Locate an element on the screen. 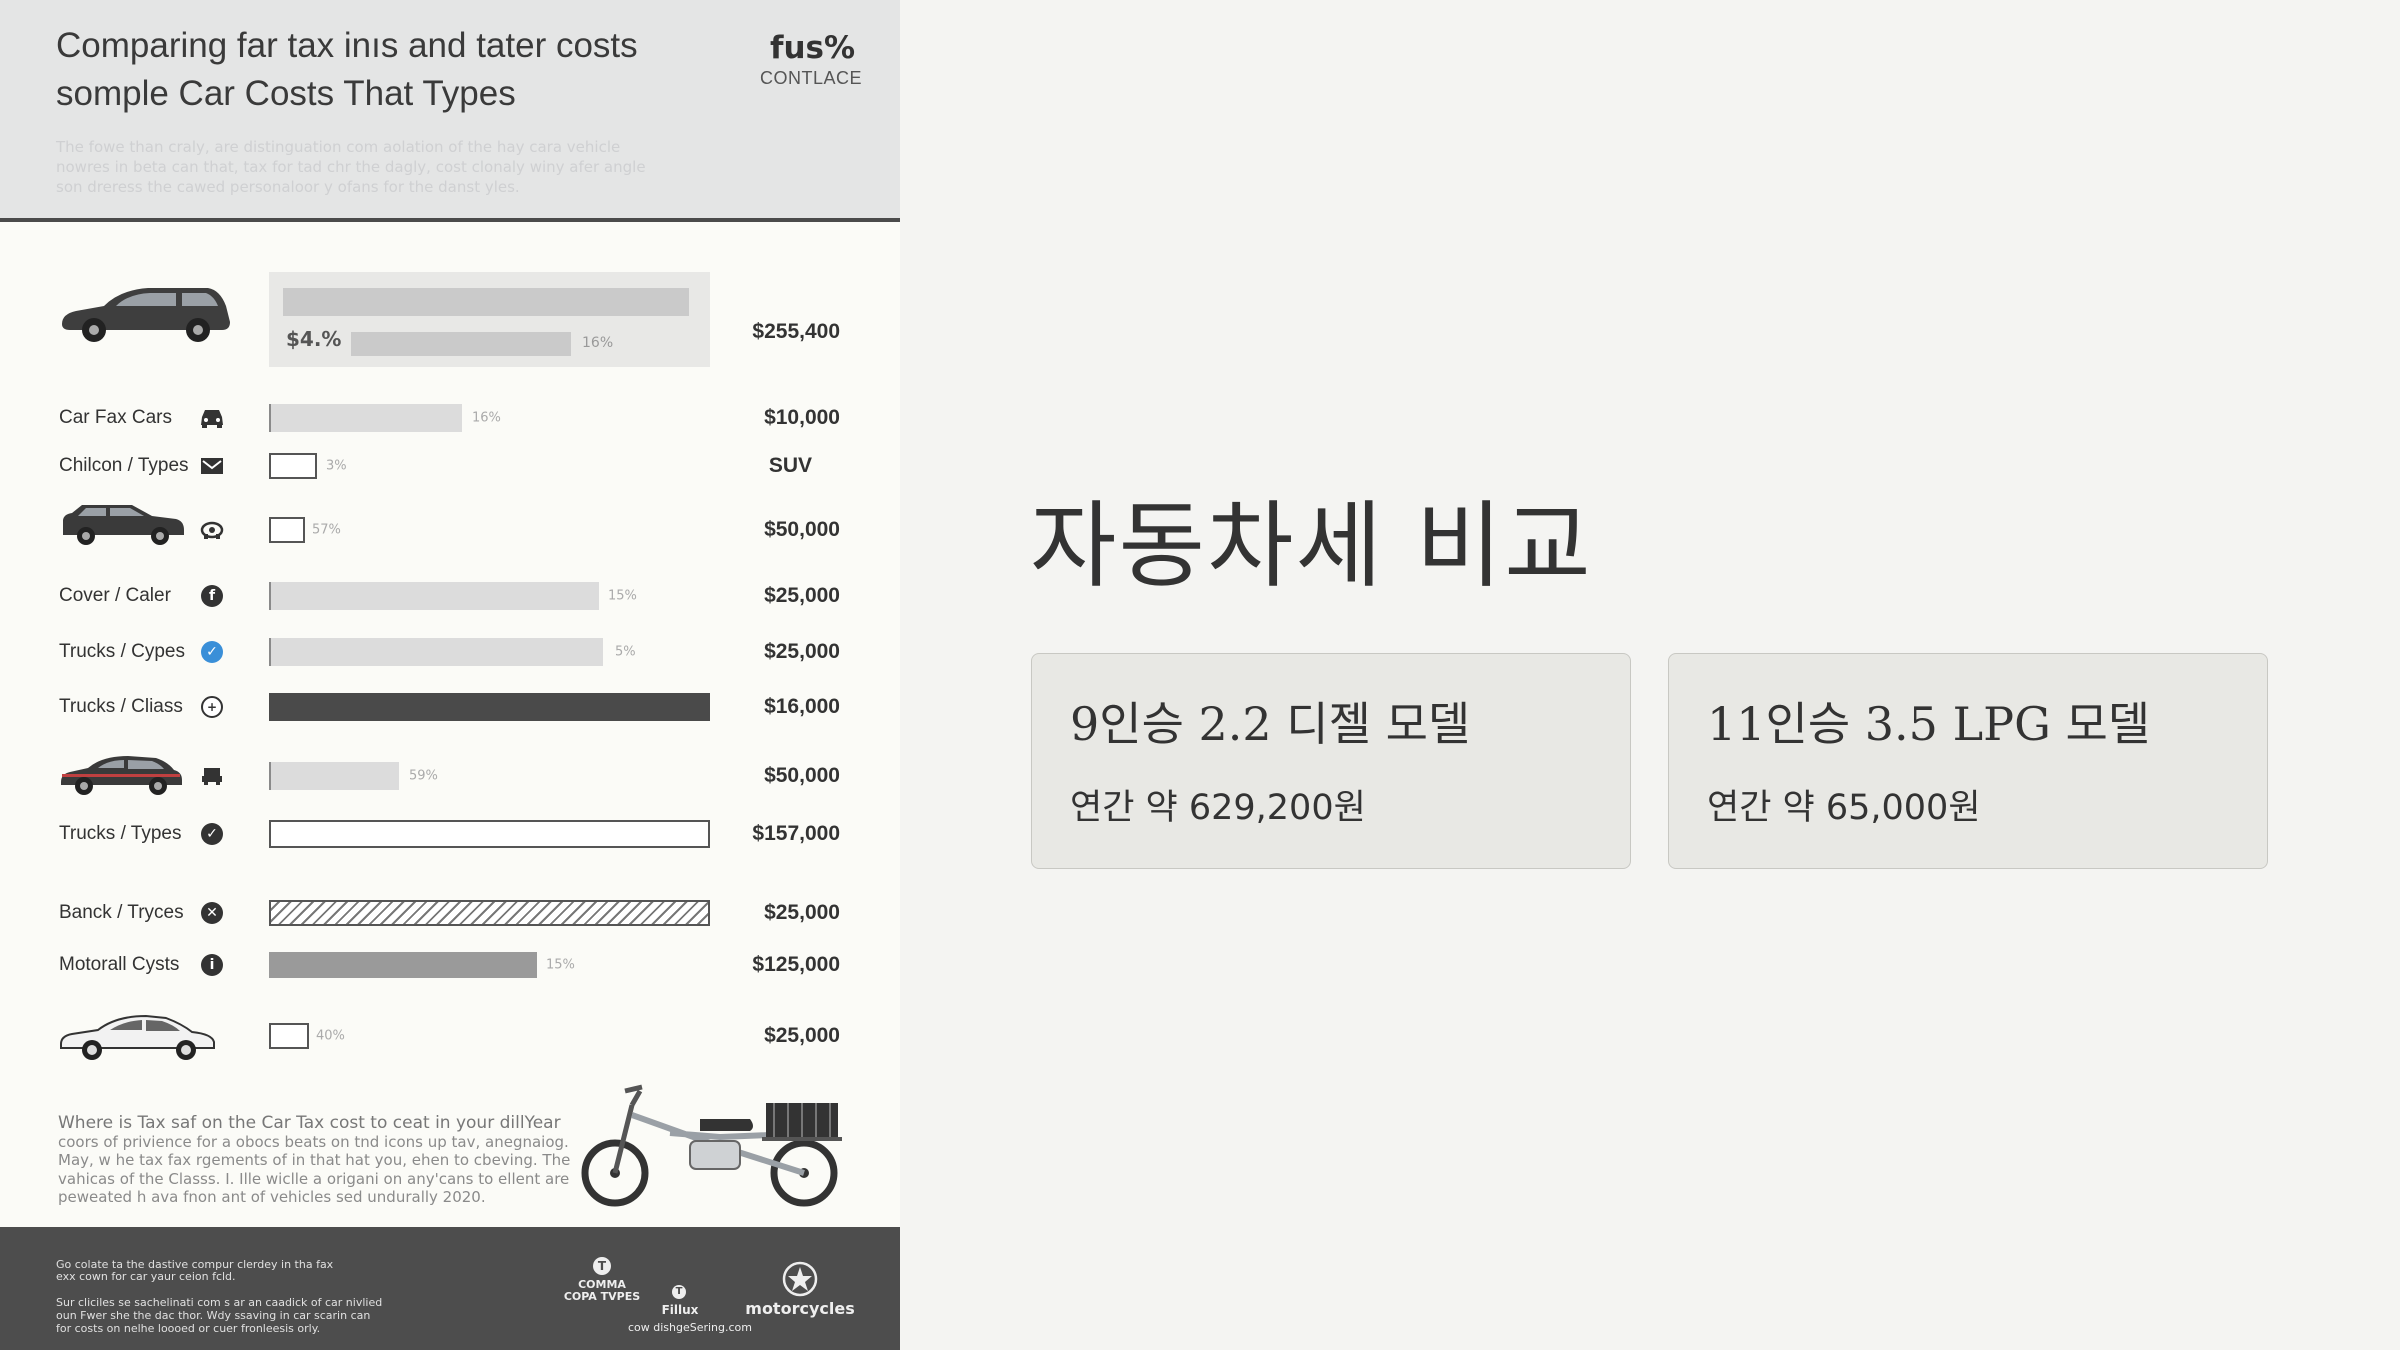 This screenshot has width=2400, height=1350. footer-brand: motorcycles is located at coordinates (800, 1308).